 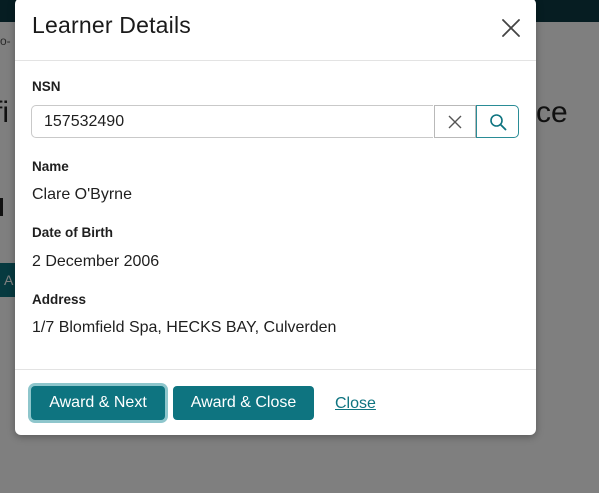 I want to click on name-label: Name, so click(x=50, y=166).